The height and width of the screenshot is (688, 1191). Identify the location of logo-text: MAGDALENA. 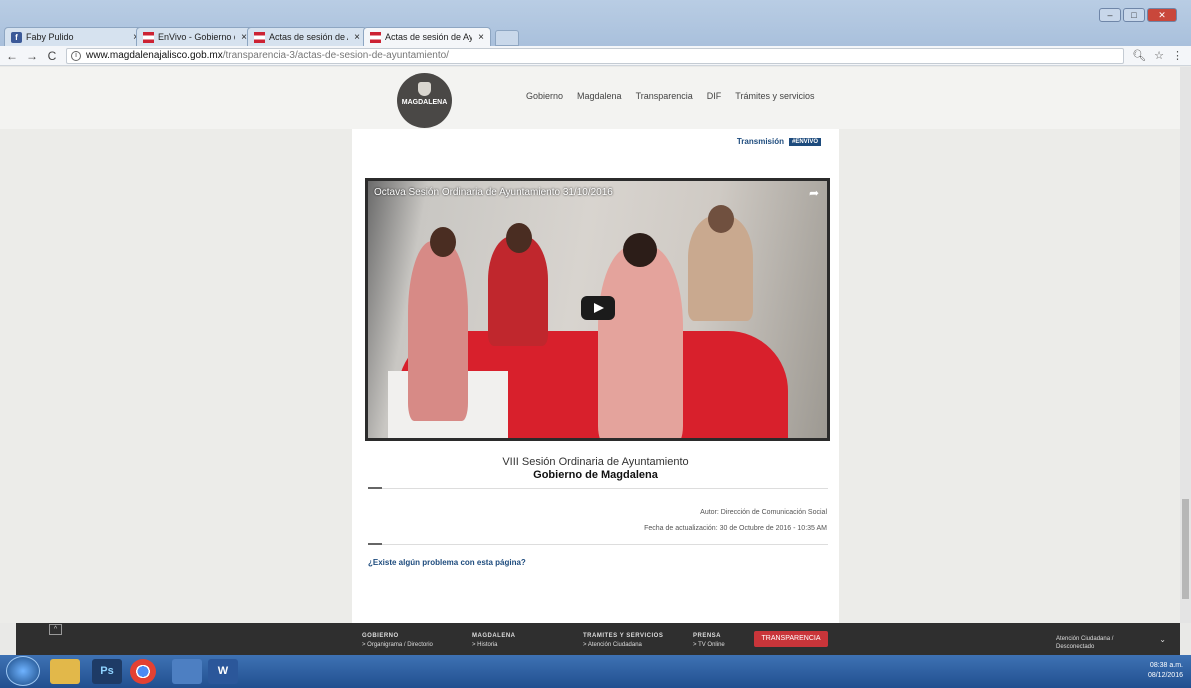
(424, 102).